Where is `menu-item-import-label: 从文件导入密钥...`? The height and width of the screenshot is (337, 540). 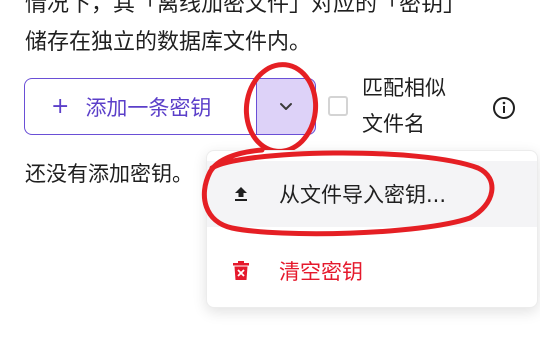
menu-item-import-label: 从文件导入密钥... is located at coordinates (363, 195).